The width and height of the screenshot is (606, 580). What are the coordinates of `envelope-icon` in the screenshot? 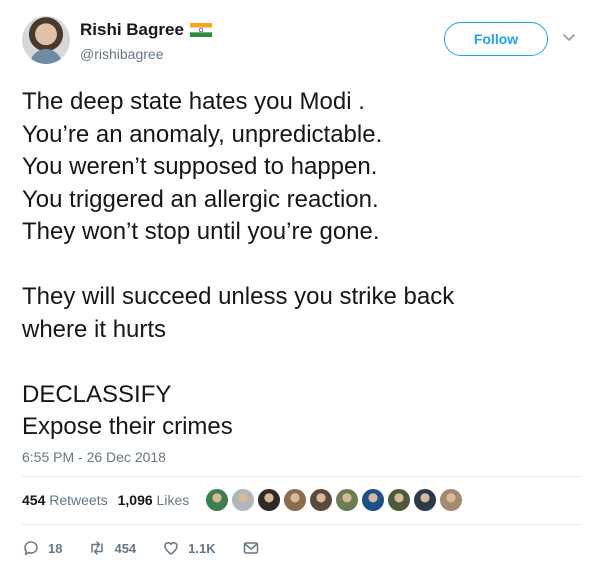 It's located at (250, 548).